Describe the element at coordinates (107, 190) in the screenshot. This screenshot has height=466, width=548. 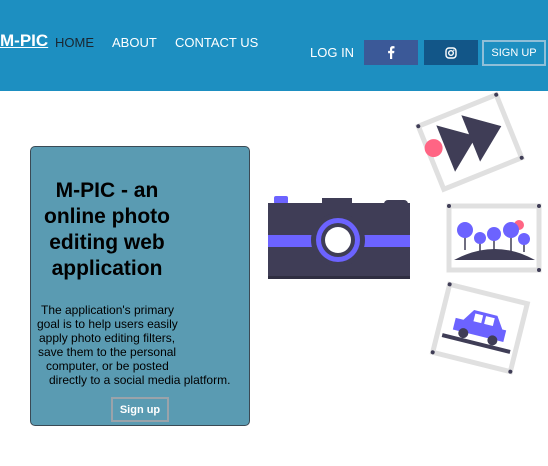
I see `hero-title-line: M-PIC - an` at that location.